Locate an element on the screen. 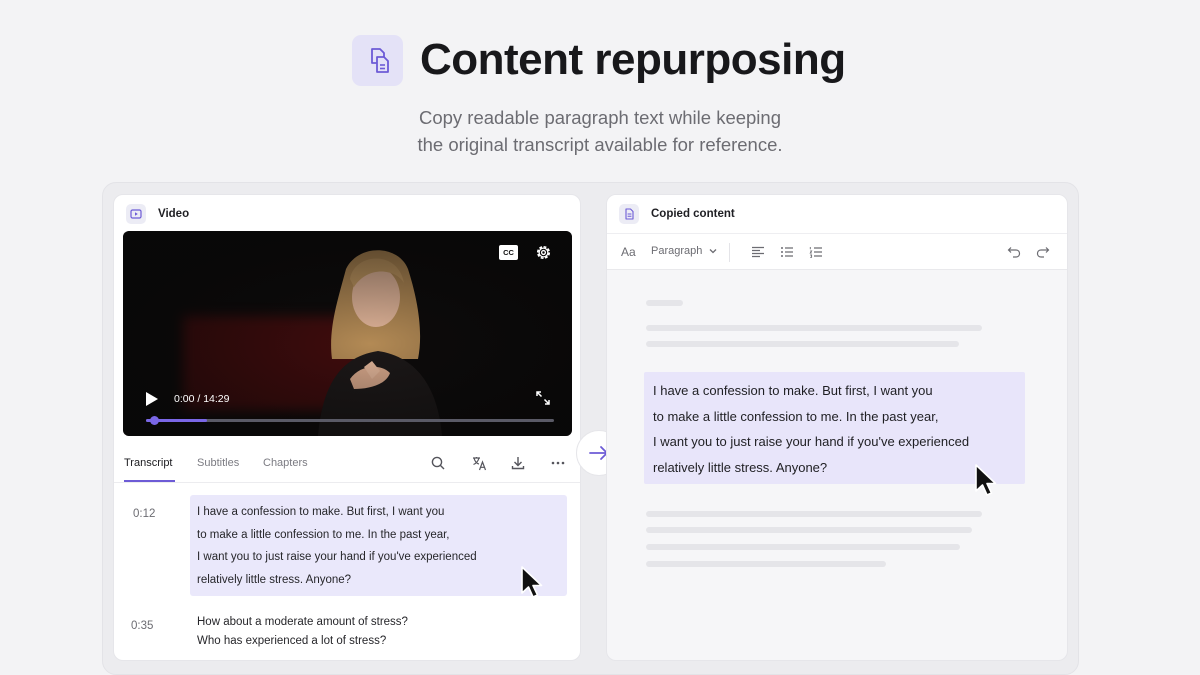  settings-gear-icon is located at coordinates (543, 252).